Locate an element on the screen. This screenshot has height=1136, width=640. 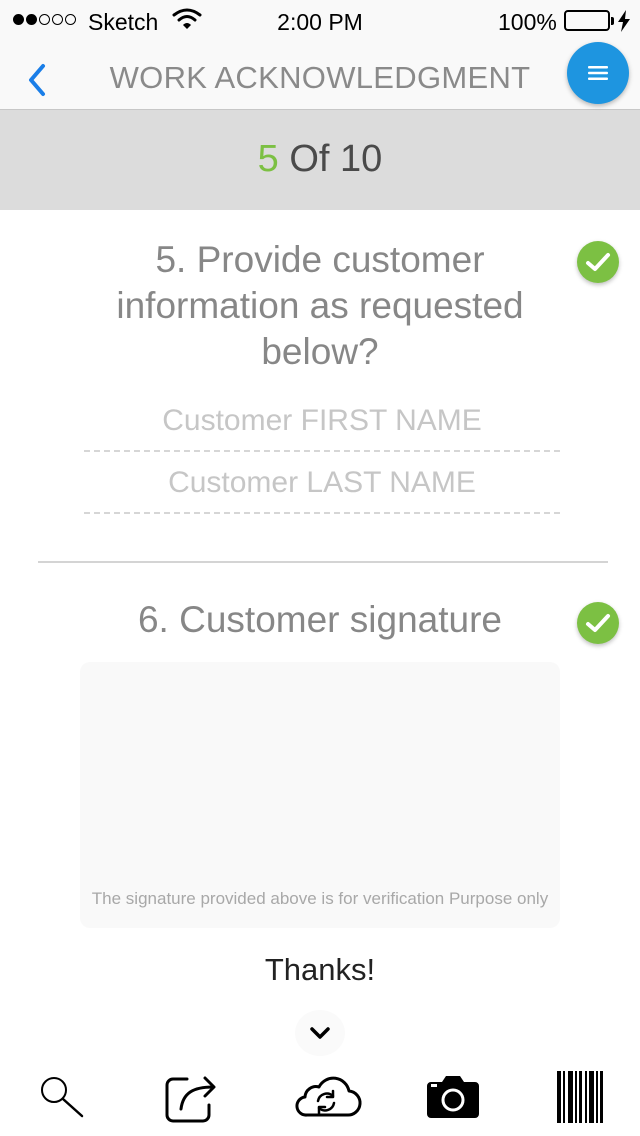
progress-indicator: 5 Of 10 is located at coordinates (320, 159).